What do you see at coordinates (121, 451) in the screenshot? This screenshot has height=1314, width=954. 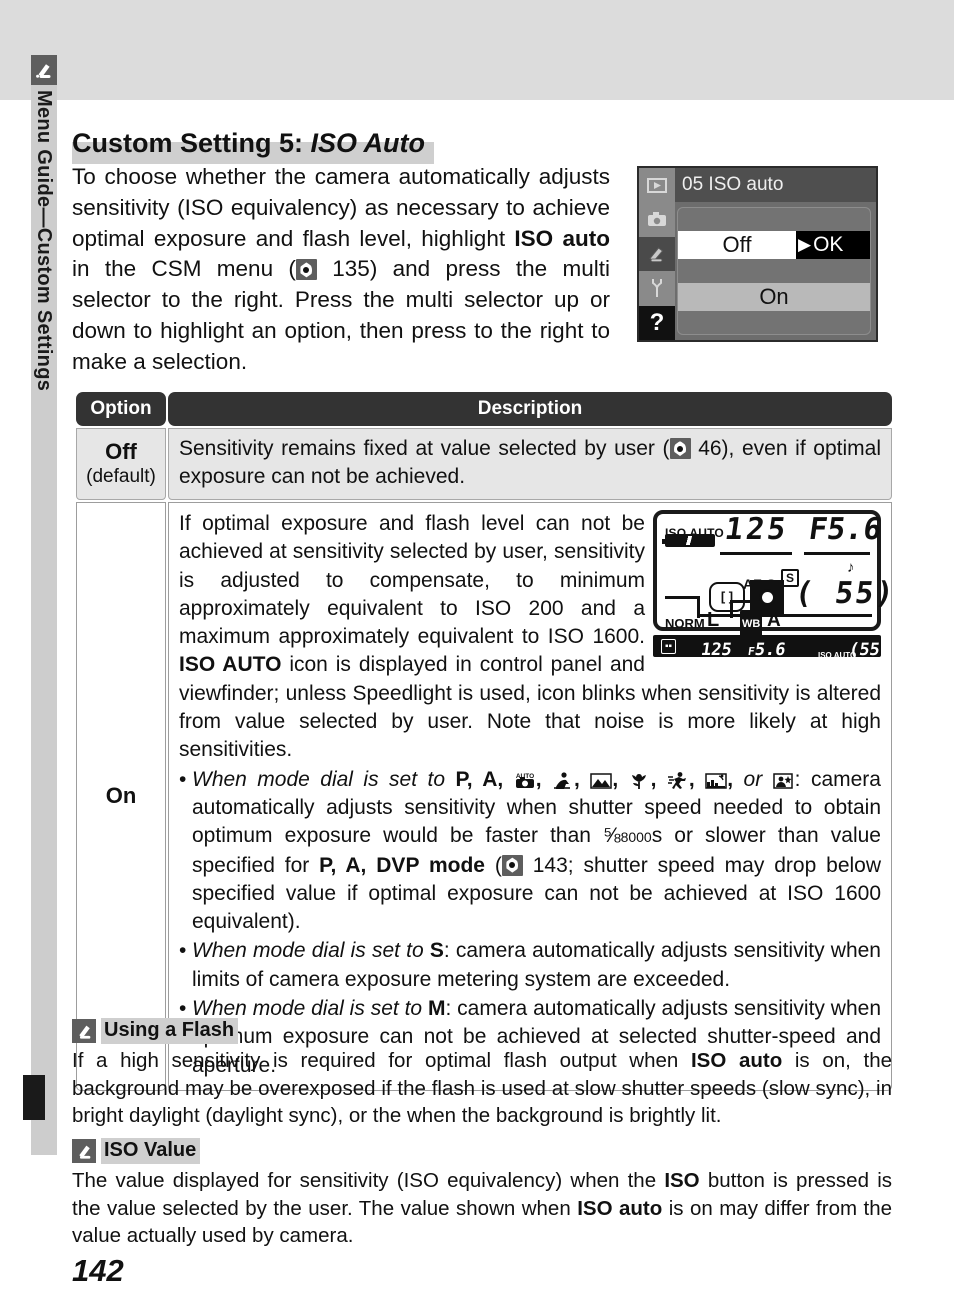 I see `option-off-label: Off` at bounding box center [121, 451].